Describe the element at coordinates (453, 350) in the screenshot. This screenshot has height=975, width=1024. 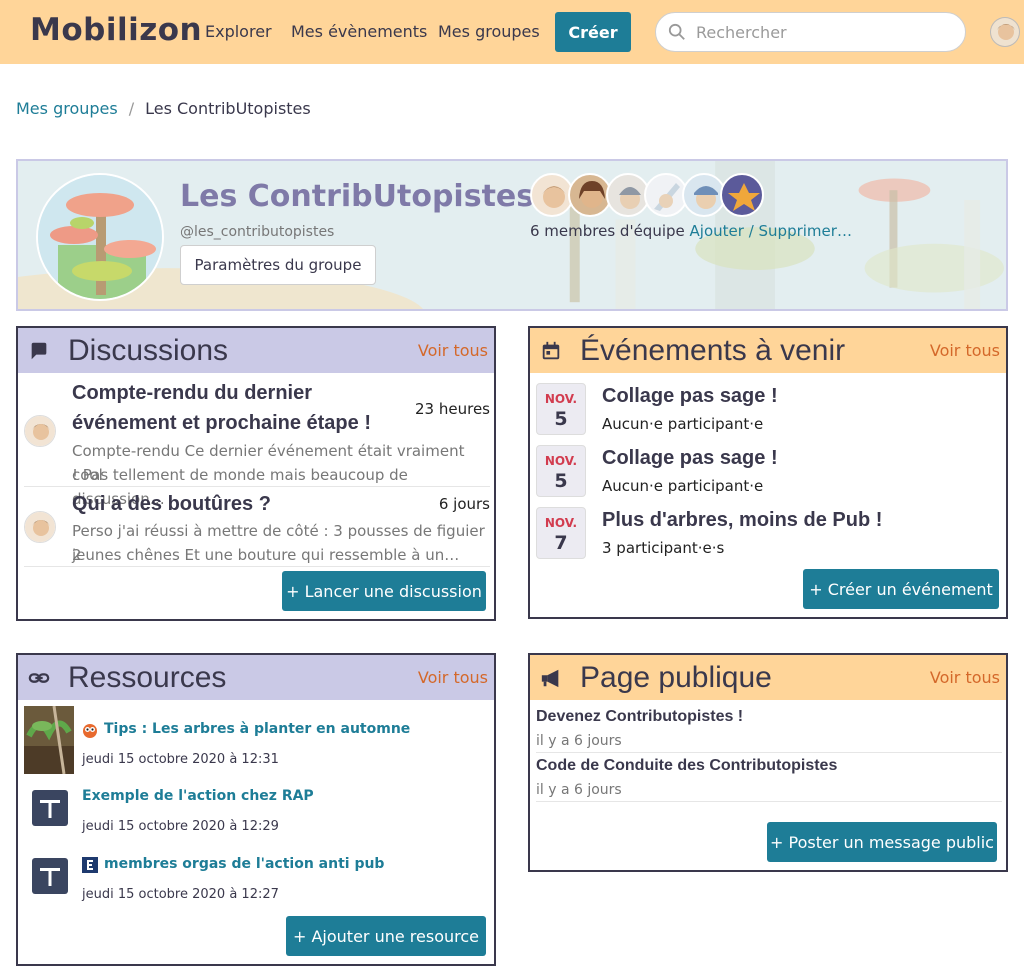
I see `discussions-see-all-link: Voir tous` at that location.